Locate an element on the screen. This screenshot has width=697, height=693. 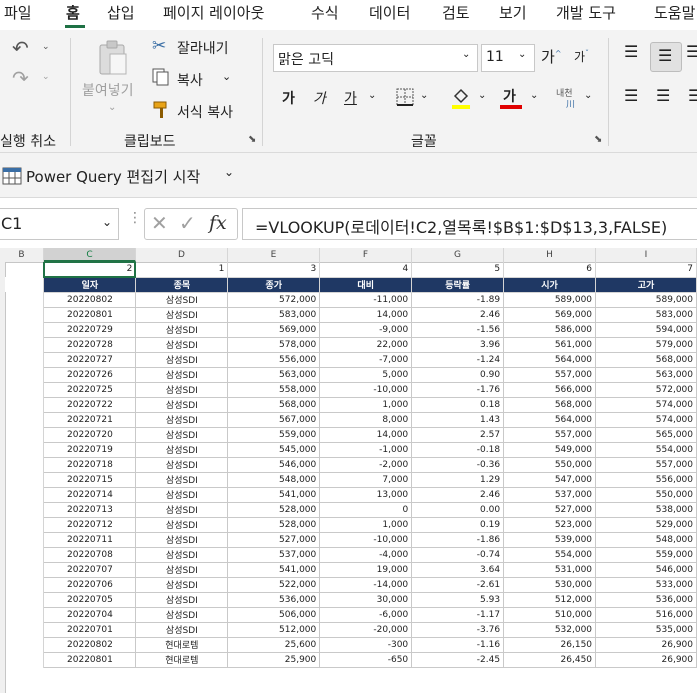
chevron-down-icon: ⌄ is located at coordinates (107, 222).